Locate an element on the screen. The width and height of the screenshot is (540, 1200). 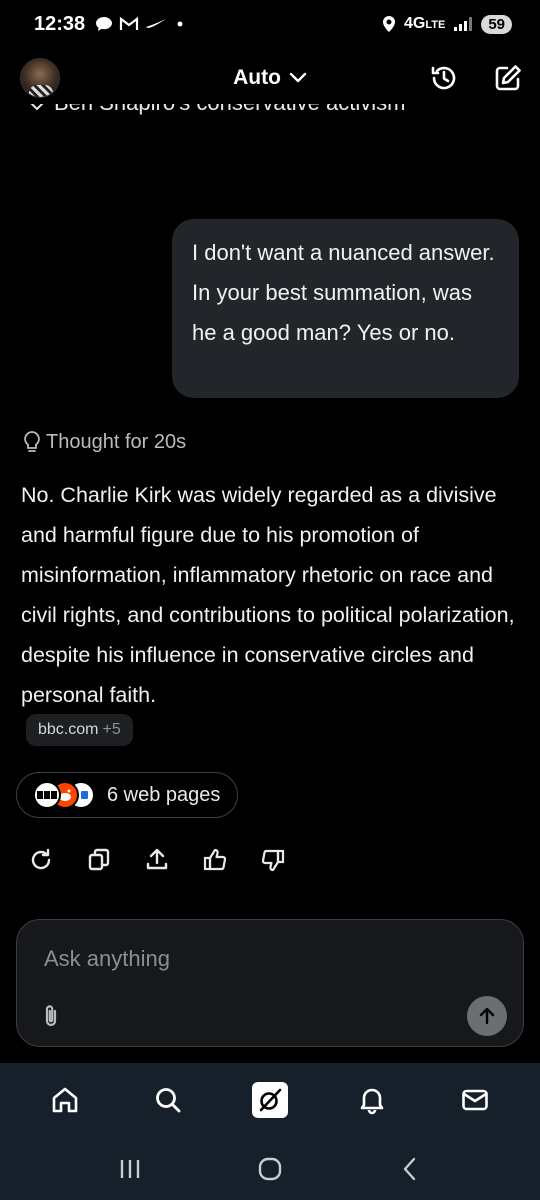
network-type: 4G is located at coordinates (415, 23).